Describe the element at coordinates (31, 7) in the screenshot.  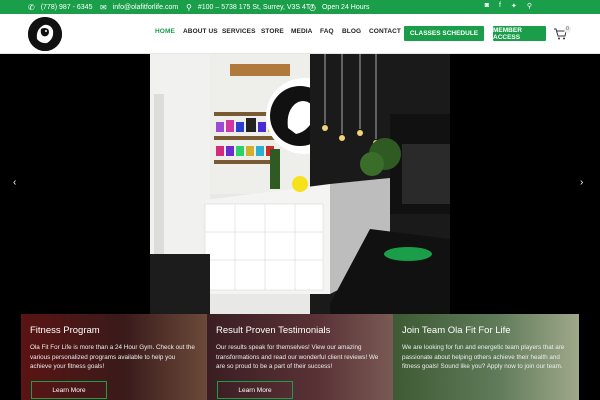
I see `phone-icon: ✆` at that location.